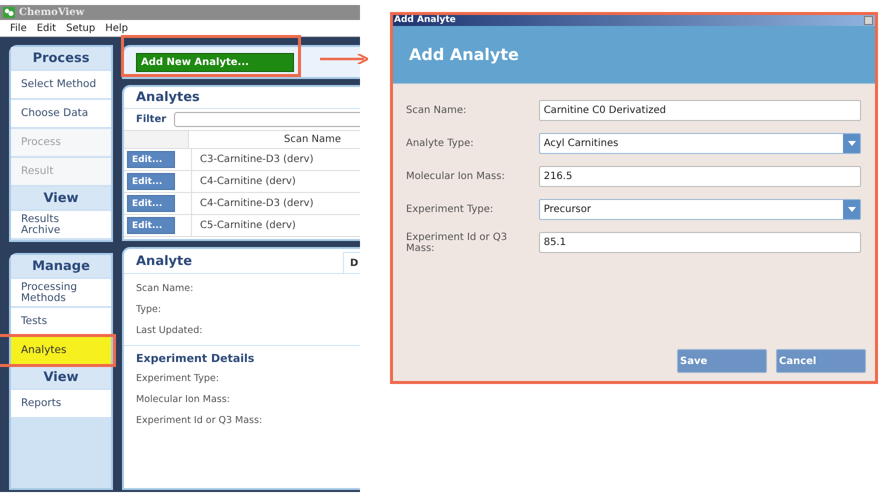  What do you see at coordinates (81, 28) in the screenshot?
I see `menu-item: Setup` at bounding box center [81, 28].